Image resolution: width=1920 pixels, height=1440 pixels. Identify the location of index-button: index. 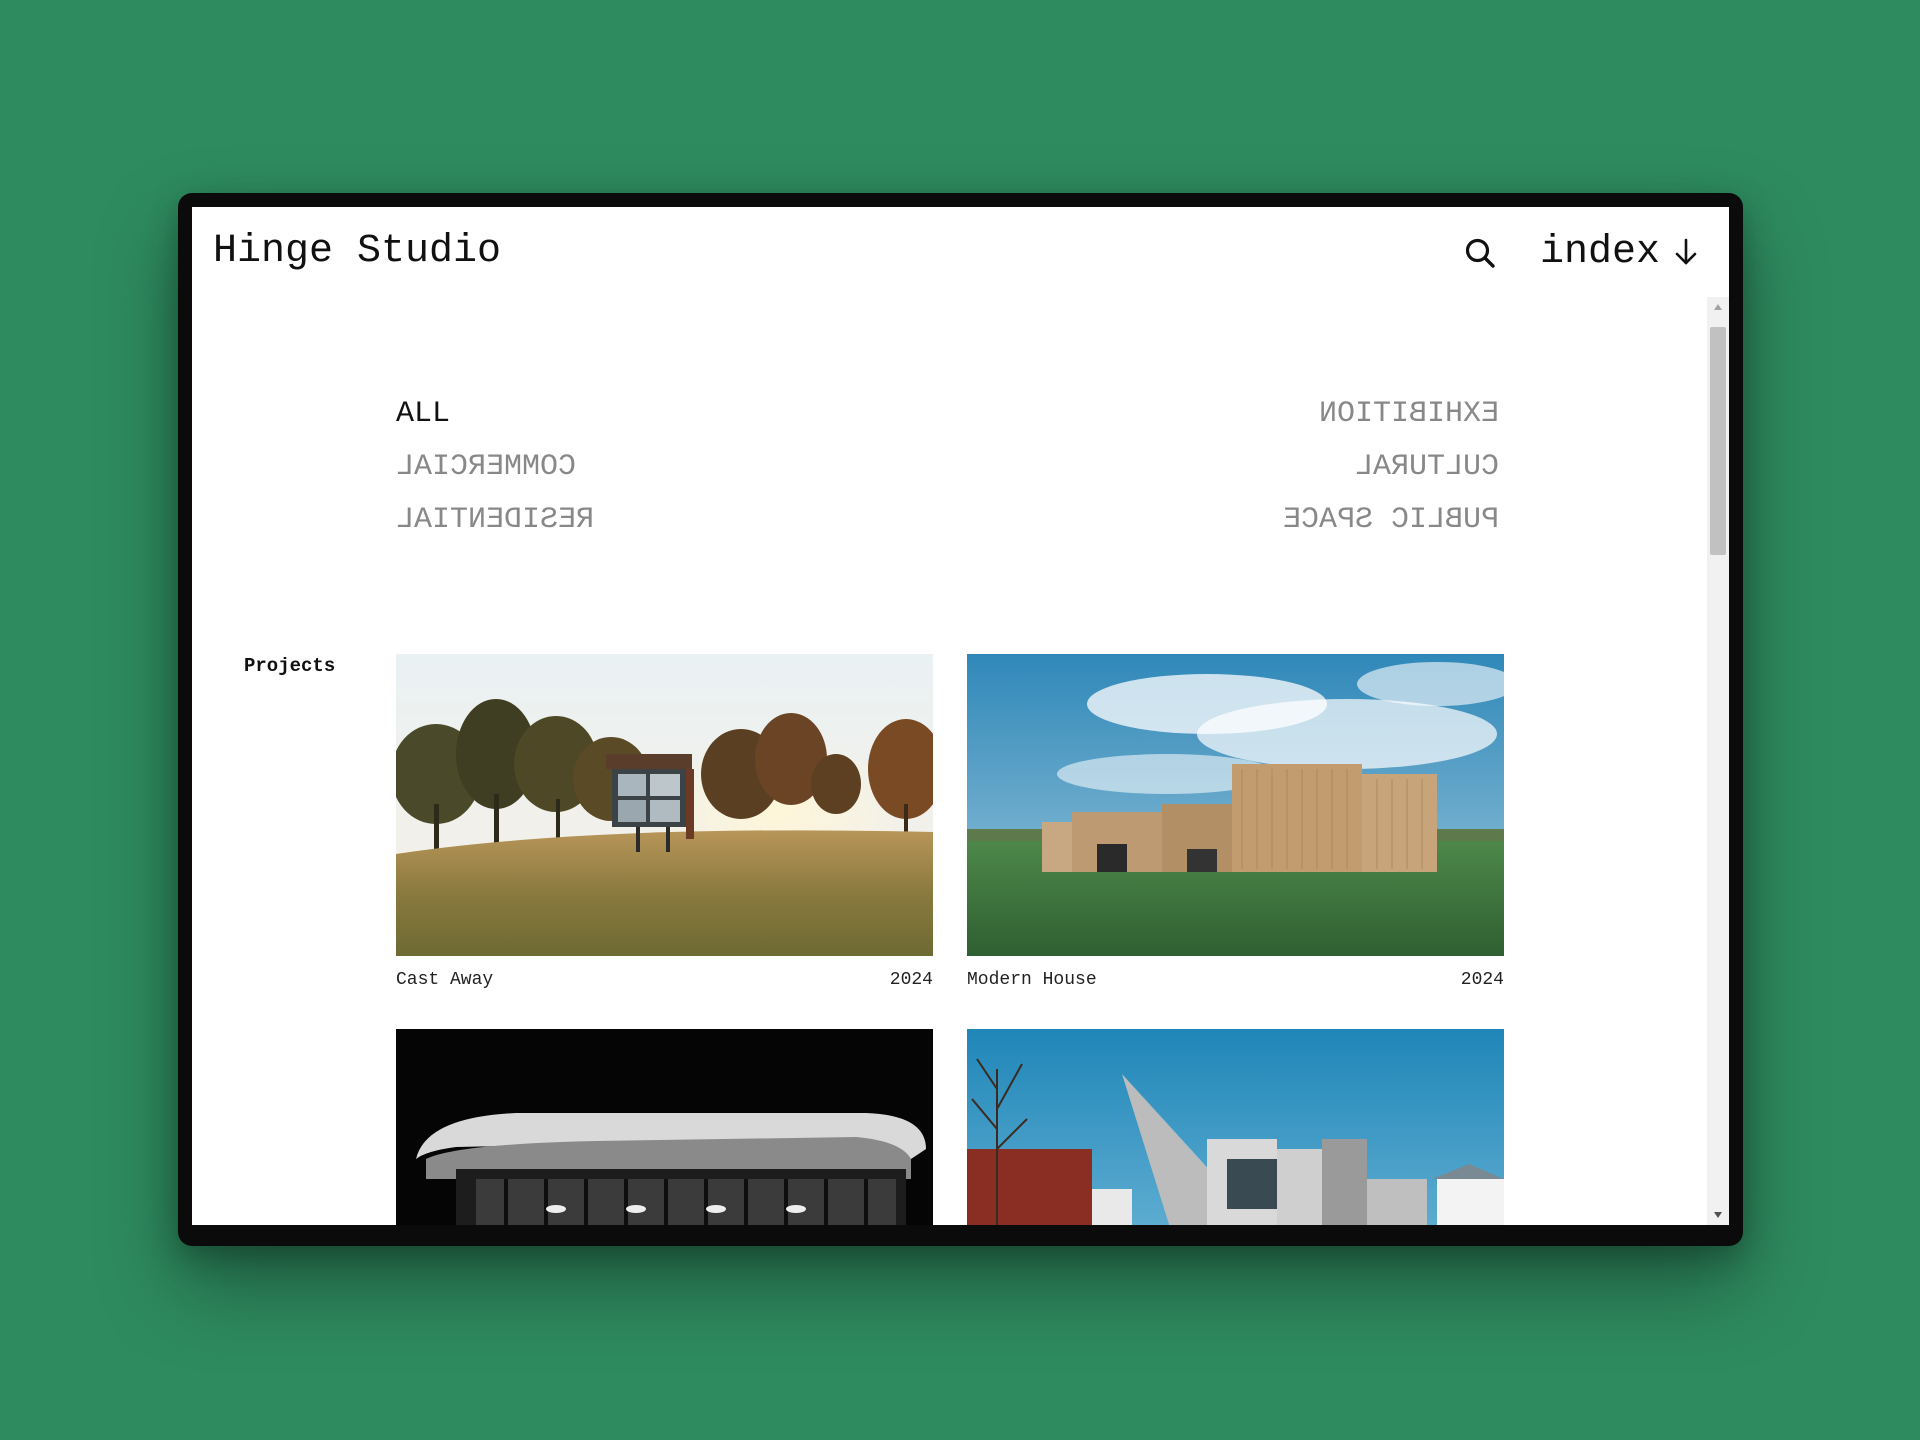
(1619, 252).